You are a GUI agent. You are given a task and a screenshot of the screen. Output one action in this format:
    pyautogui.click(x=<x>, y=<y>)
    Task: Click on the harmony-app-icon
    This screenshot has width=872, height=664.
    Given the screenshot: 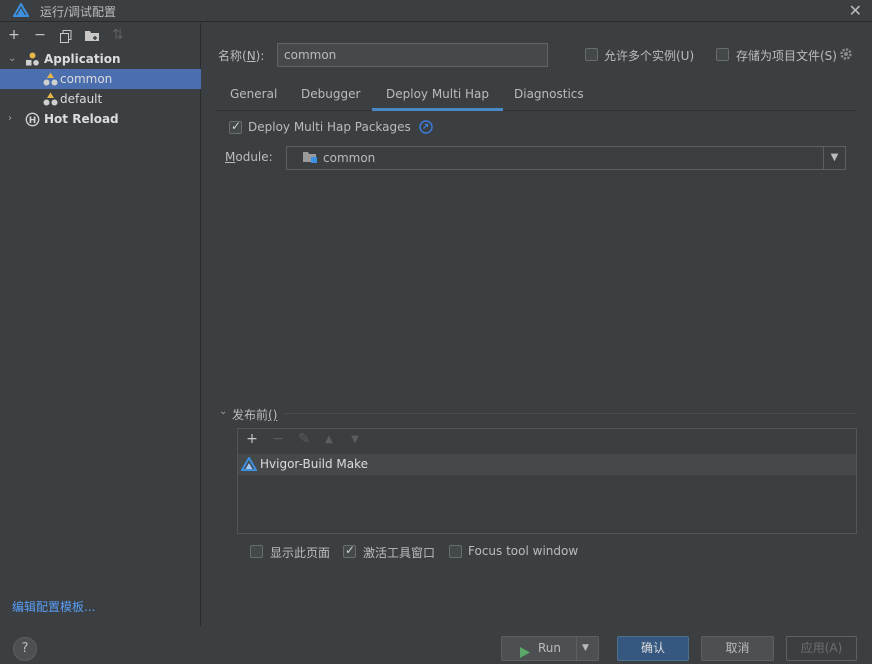 What is the action you would take?
    pyautogui.click(x=21, y=11)
    